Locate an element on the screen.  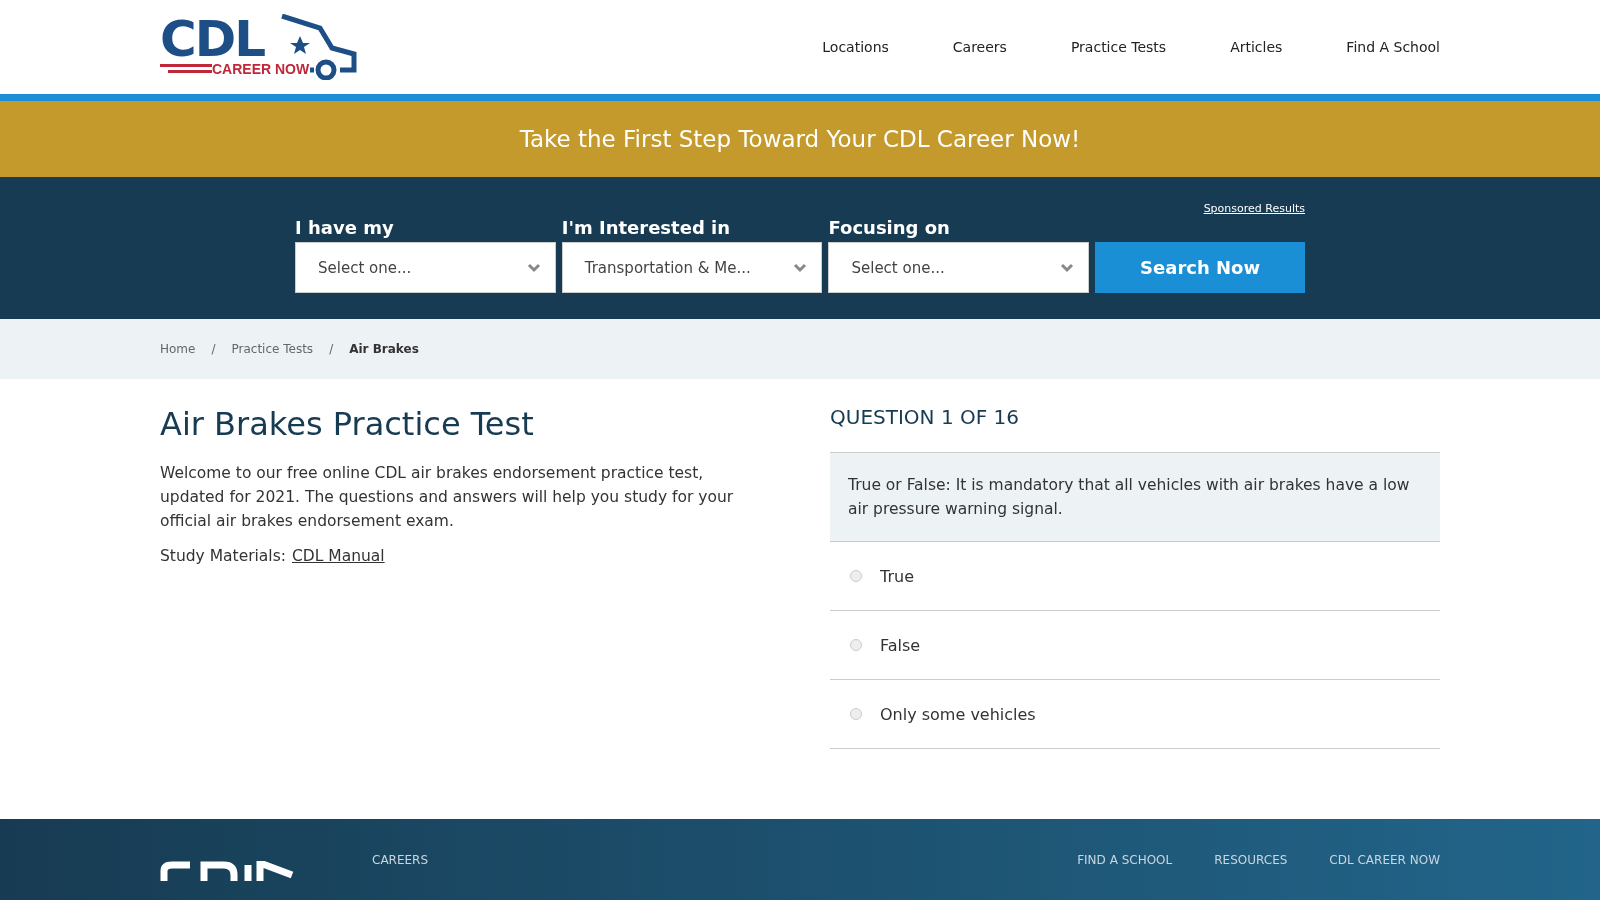
breadcrumb-link: Home is located at coordinates (178, 349).